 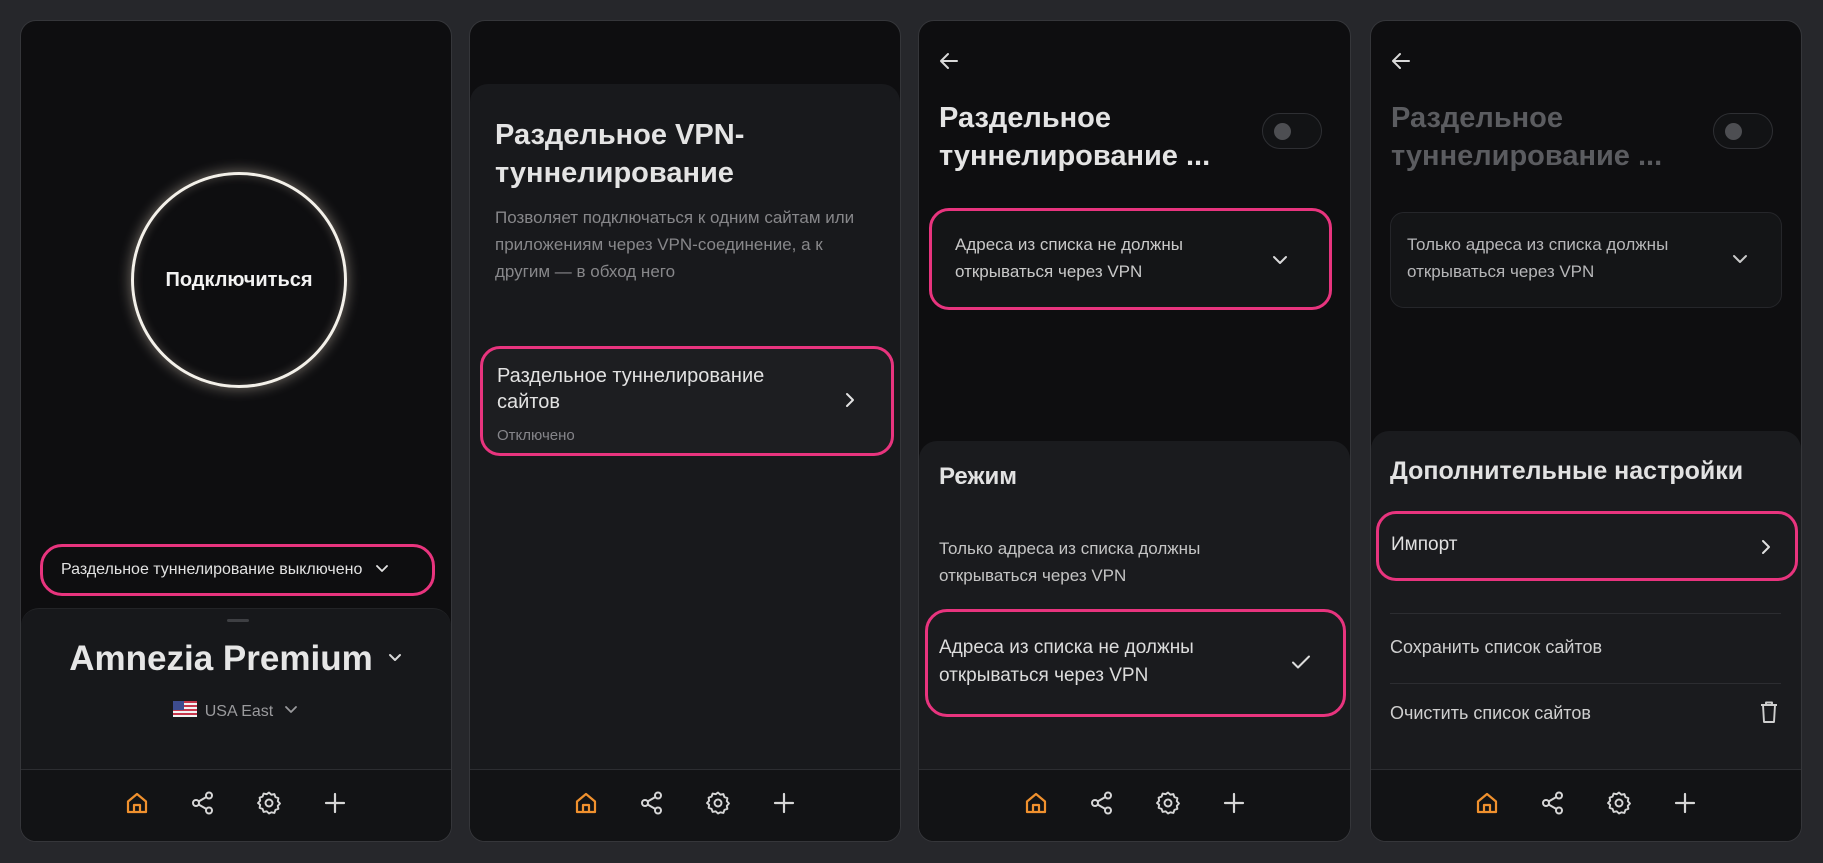 I want to click on connect-label: Подключиться, so click(x=239, y=279).